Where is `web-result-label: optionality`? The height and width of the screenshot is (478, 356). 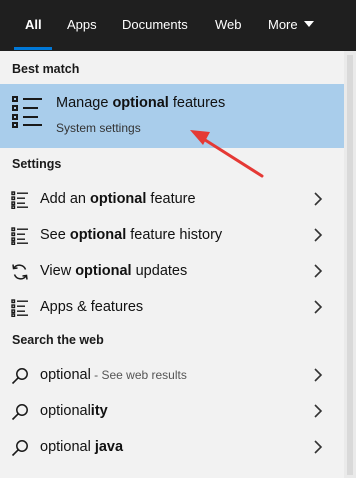
web-result-label: optionality is located at coordinates (74, 411).